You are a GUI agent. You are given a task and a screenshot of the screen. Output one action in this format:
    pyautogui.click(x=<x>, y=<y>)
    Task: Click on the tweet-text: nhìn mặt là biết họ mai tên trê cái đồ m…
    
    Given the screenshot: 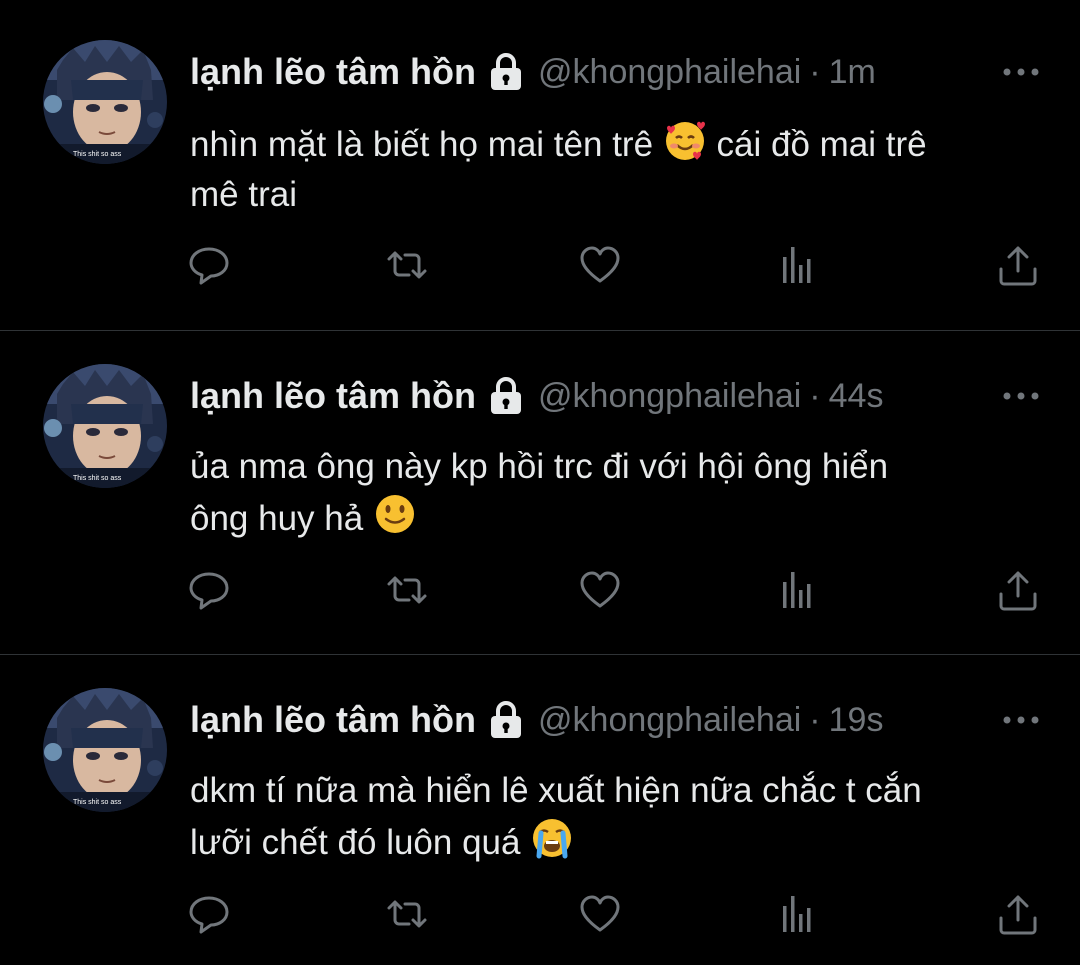 What is the action you would take?
    pyautogui.click(x=620, y=169)
    